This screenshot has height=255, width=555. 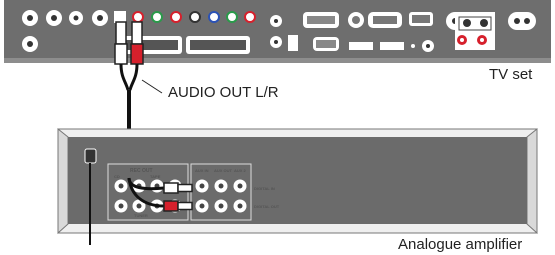 What do you see at coordinates (141, 215) in the screenshot?
I see `panel-tuner: TUNER` at bounding box center [141, 215].